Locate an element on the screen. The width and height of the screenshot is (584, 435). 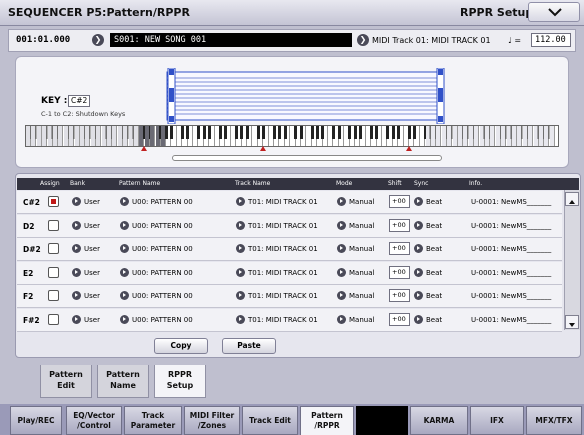
mode-tab-play-rec: Play/REC is located at coordinates (36, 420).